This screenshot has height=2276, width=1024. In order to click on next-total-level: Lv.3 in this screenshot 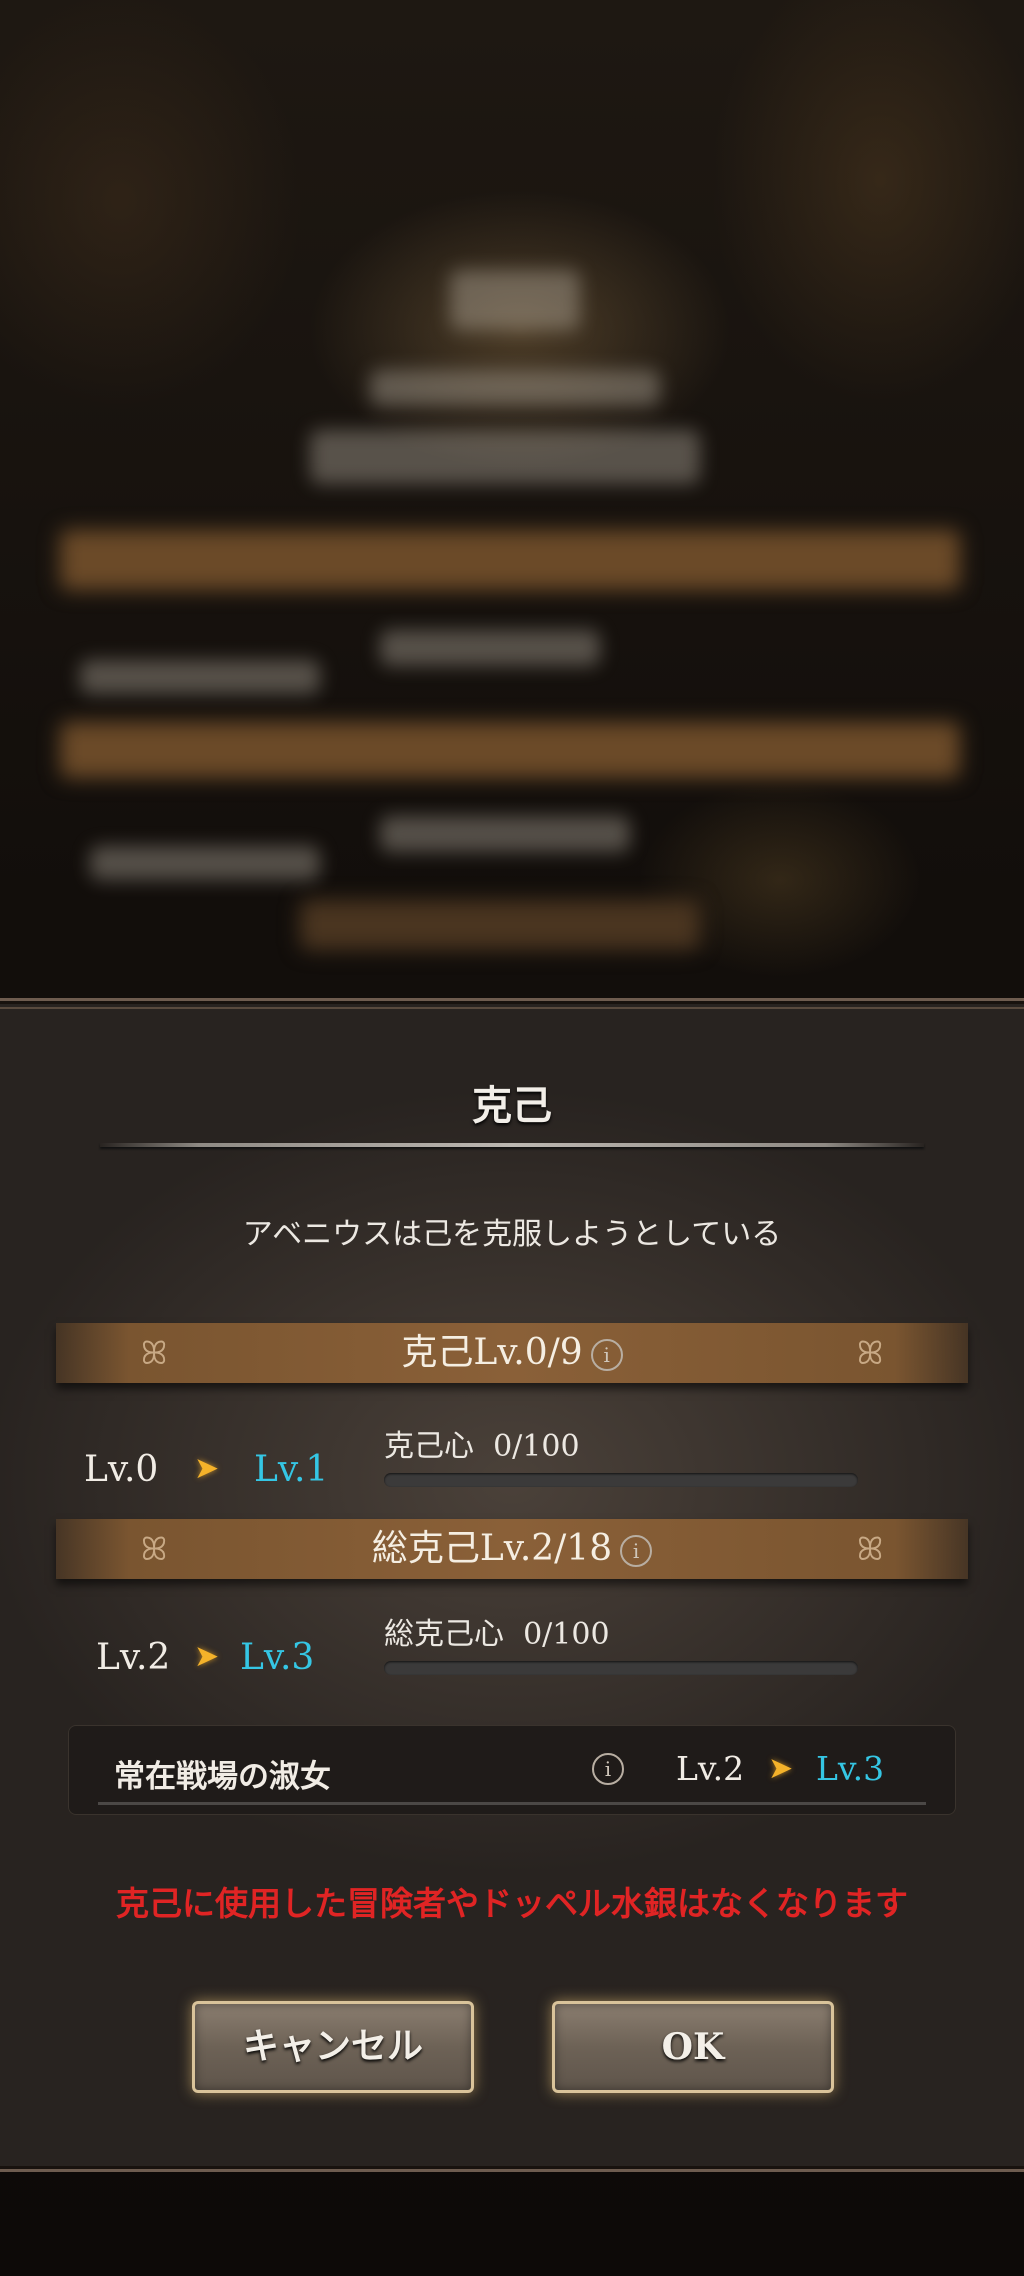, I will do `click(277, 1657)`.